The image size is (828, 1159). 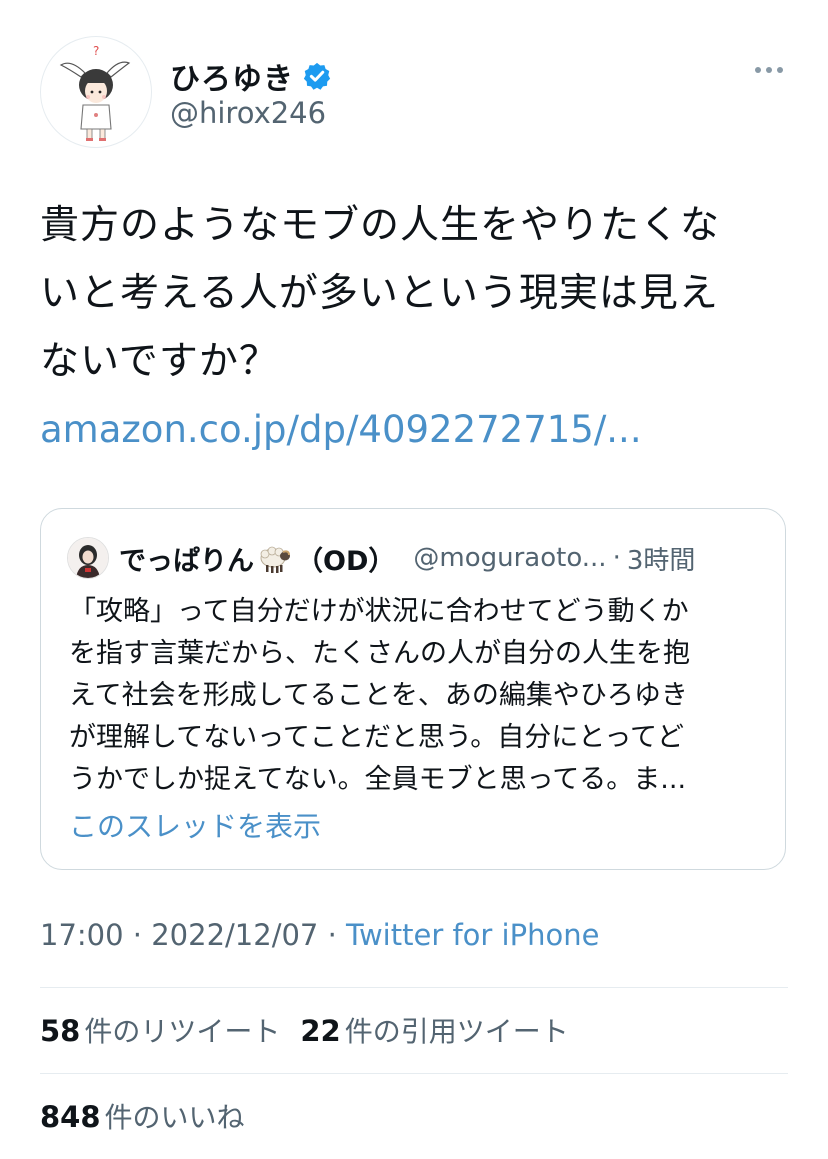 I want to click on quoted-text-line: えて社会を形成してることを、あの編集やひろゆき, so click(x=378, y=695).